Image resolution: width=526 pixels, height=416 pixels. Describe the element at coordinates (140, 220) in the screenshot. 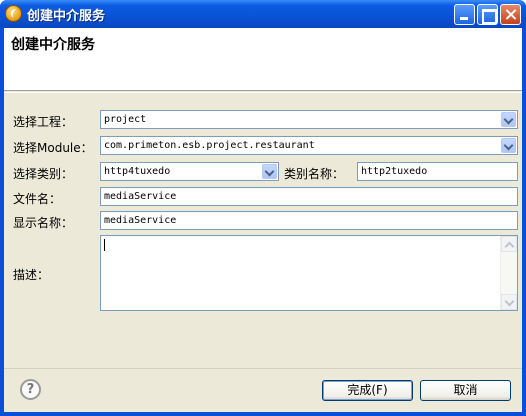

I see `display-name-value: mediaService` at that location.